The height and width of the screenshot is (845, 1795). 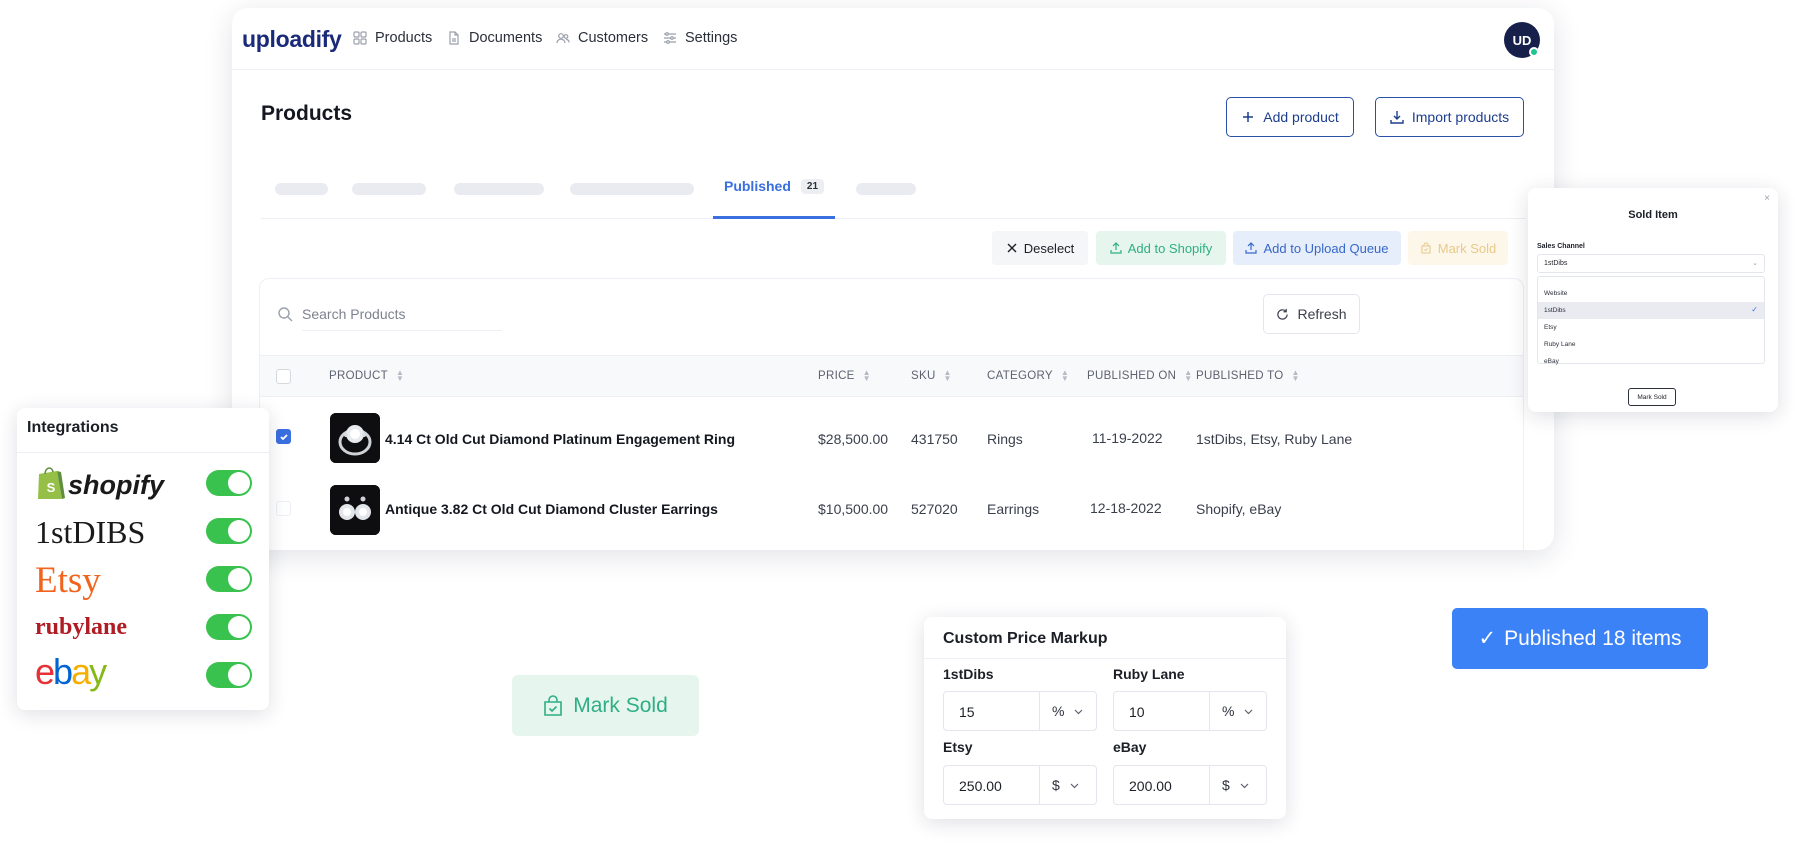 I want to click on product-category: Rings, so click(x=1005, y=439).